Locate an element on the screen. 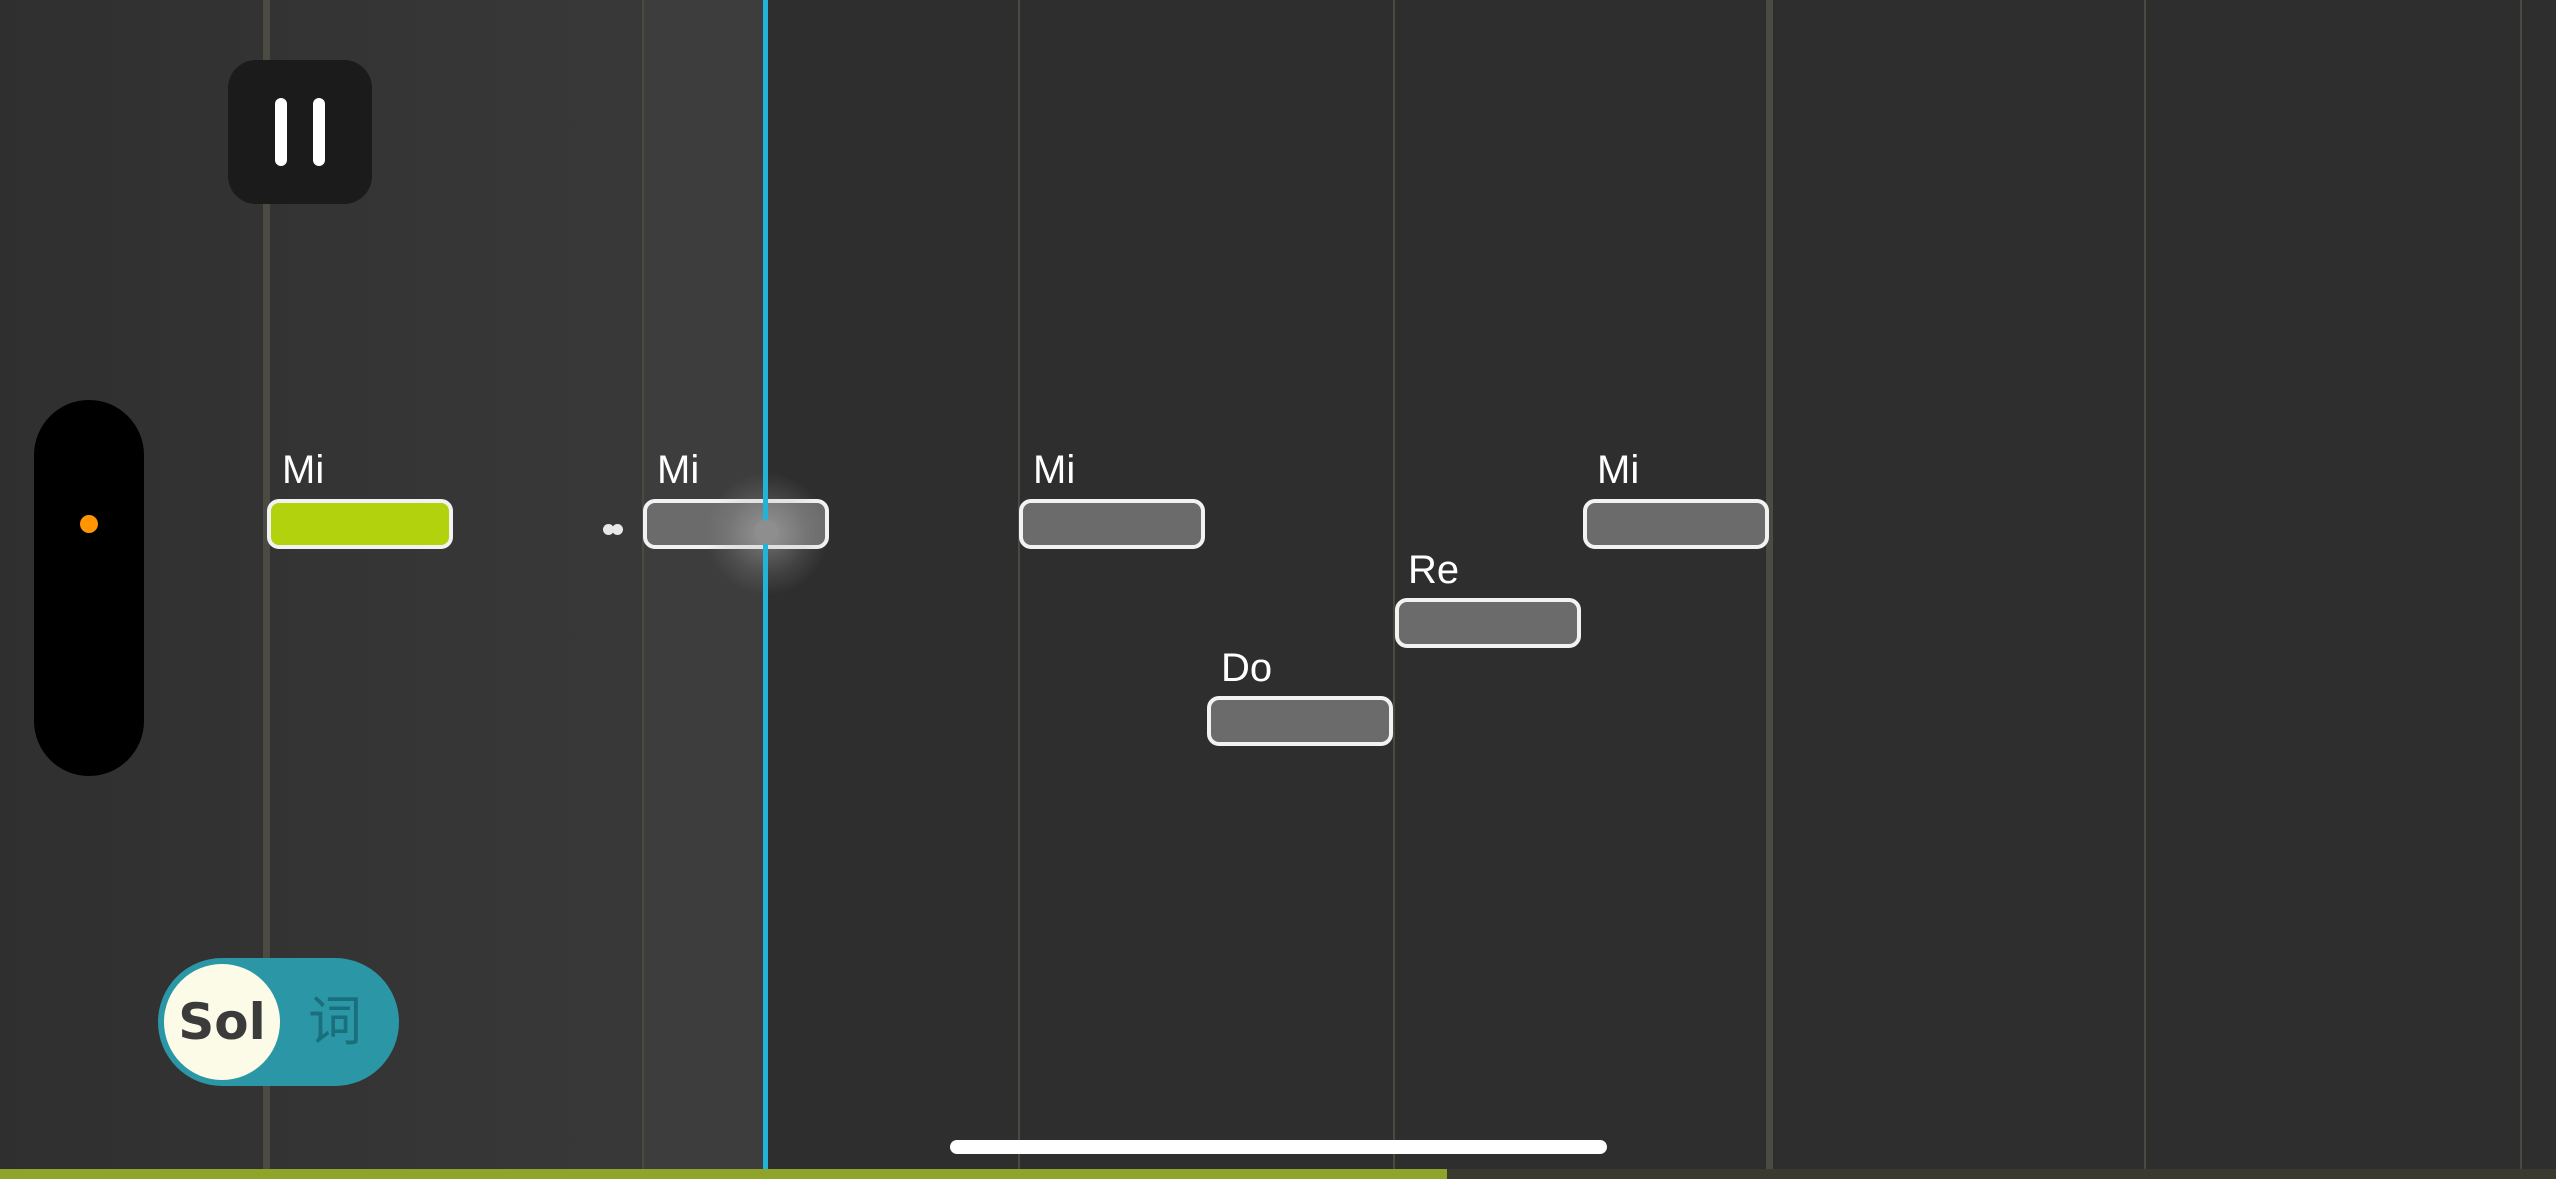 Image resolution: width=2556 pixels, height=1179 pixels. toggle-knob-solfege: Sol is located at coordinates (222, 1022).